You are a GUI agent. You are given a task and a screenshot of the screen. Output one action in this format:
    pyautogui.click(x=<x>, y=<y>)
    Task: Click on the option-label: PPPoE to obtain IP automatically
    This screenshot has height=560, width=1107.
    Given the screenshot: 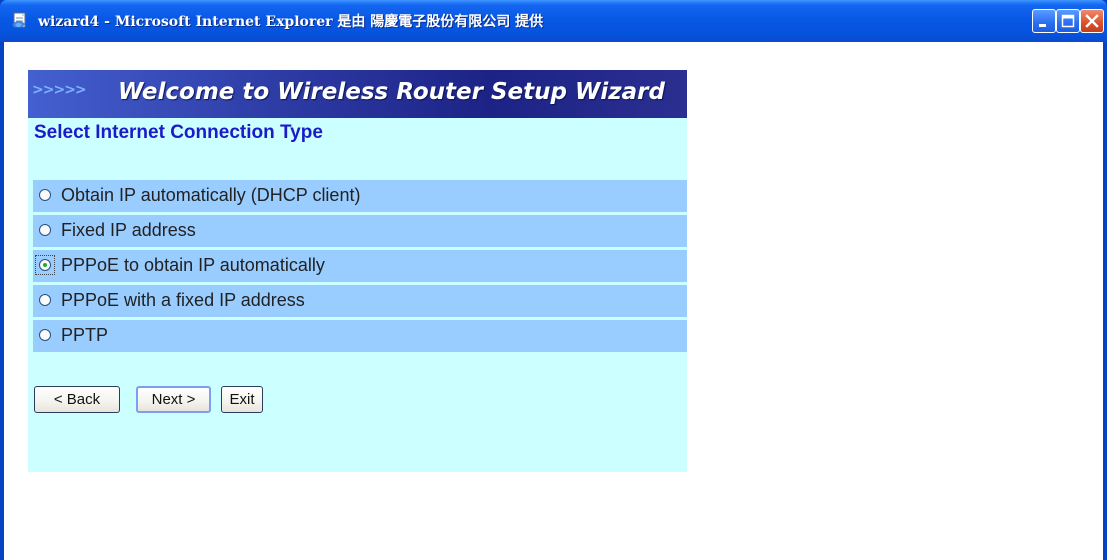 What is the action you would take?
    pyautogui.click(x=193, y=265)
    